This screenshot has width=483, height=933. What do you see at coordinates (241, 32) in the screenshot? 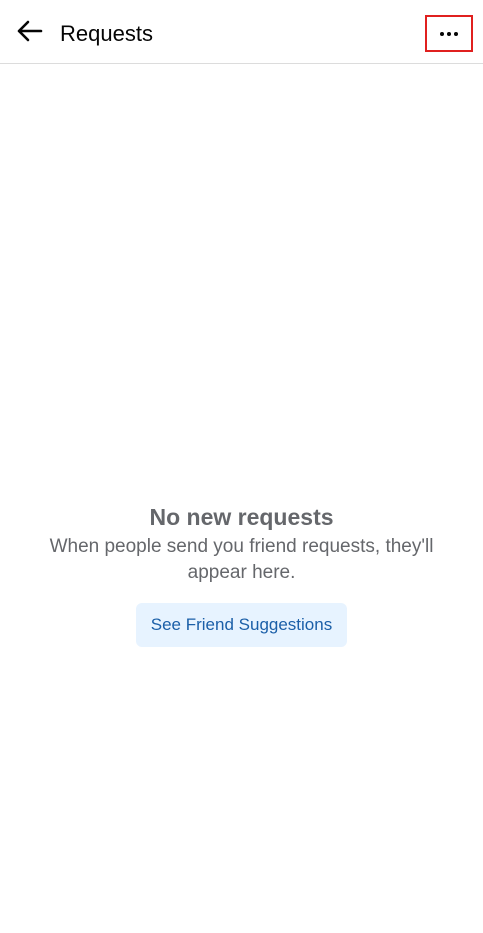
I see `app-header: Requests` at bounding box center [241, 32].